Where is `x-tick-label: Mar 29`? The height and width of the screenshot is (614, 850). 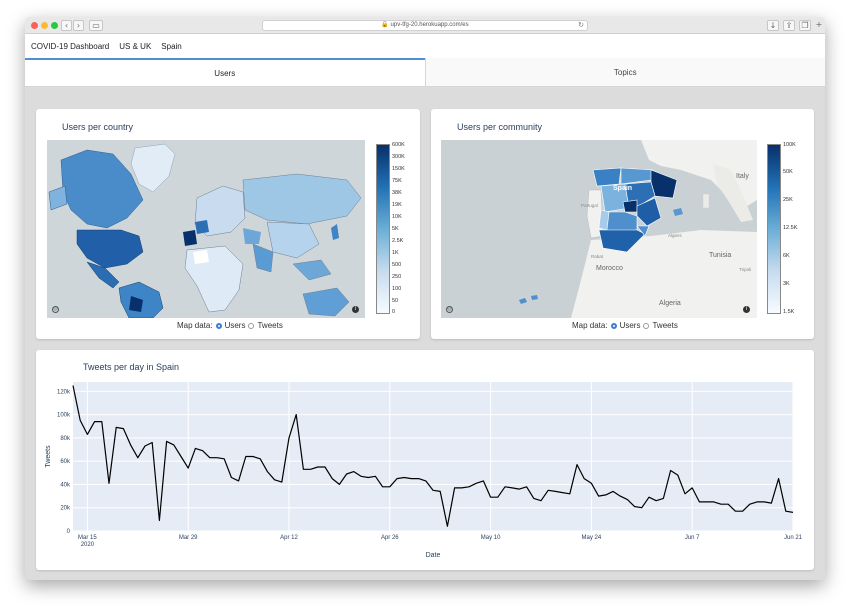
x-tick-label: Mar 29 is located at coordinates (188, 538).